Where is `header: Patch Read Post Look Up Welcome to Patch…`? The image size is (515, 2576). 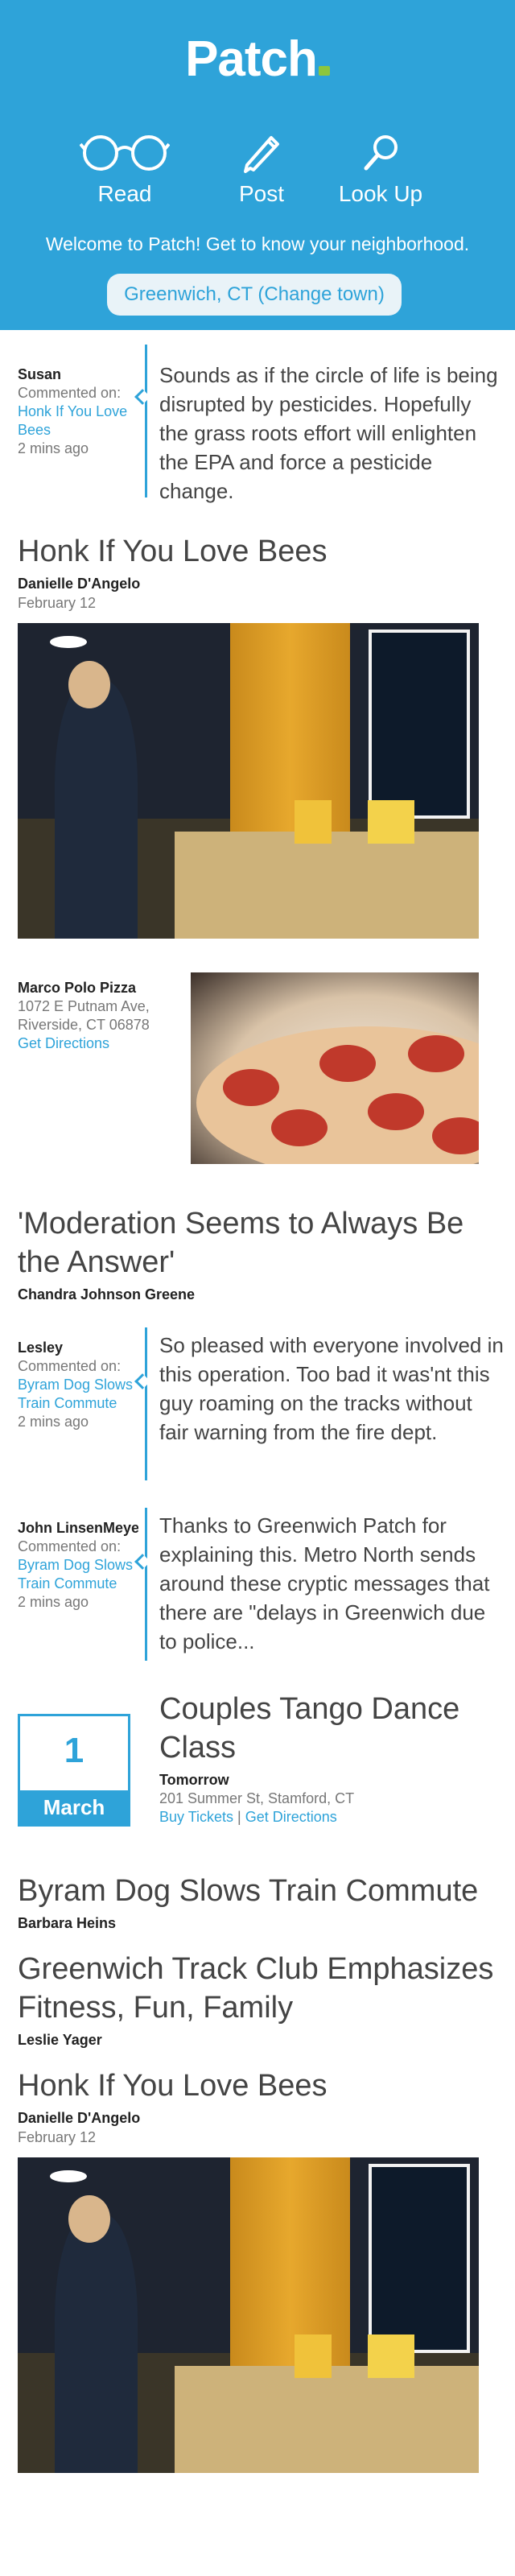 header: Patch Read Post Look Up Welcome to Patch… is located at coordinates (257, 165).